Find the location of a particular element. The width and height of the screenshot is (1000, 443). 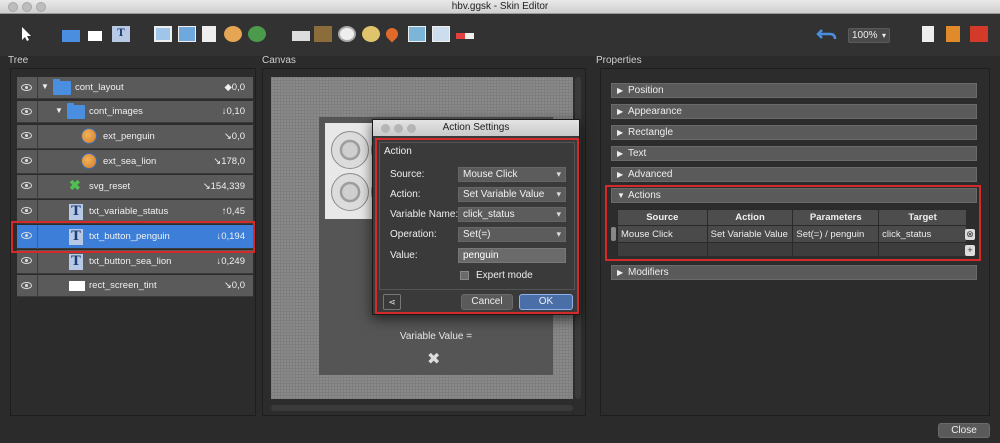

compass-icon is located at coordinates (347, 34).